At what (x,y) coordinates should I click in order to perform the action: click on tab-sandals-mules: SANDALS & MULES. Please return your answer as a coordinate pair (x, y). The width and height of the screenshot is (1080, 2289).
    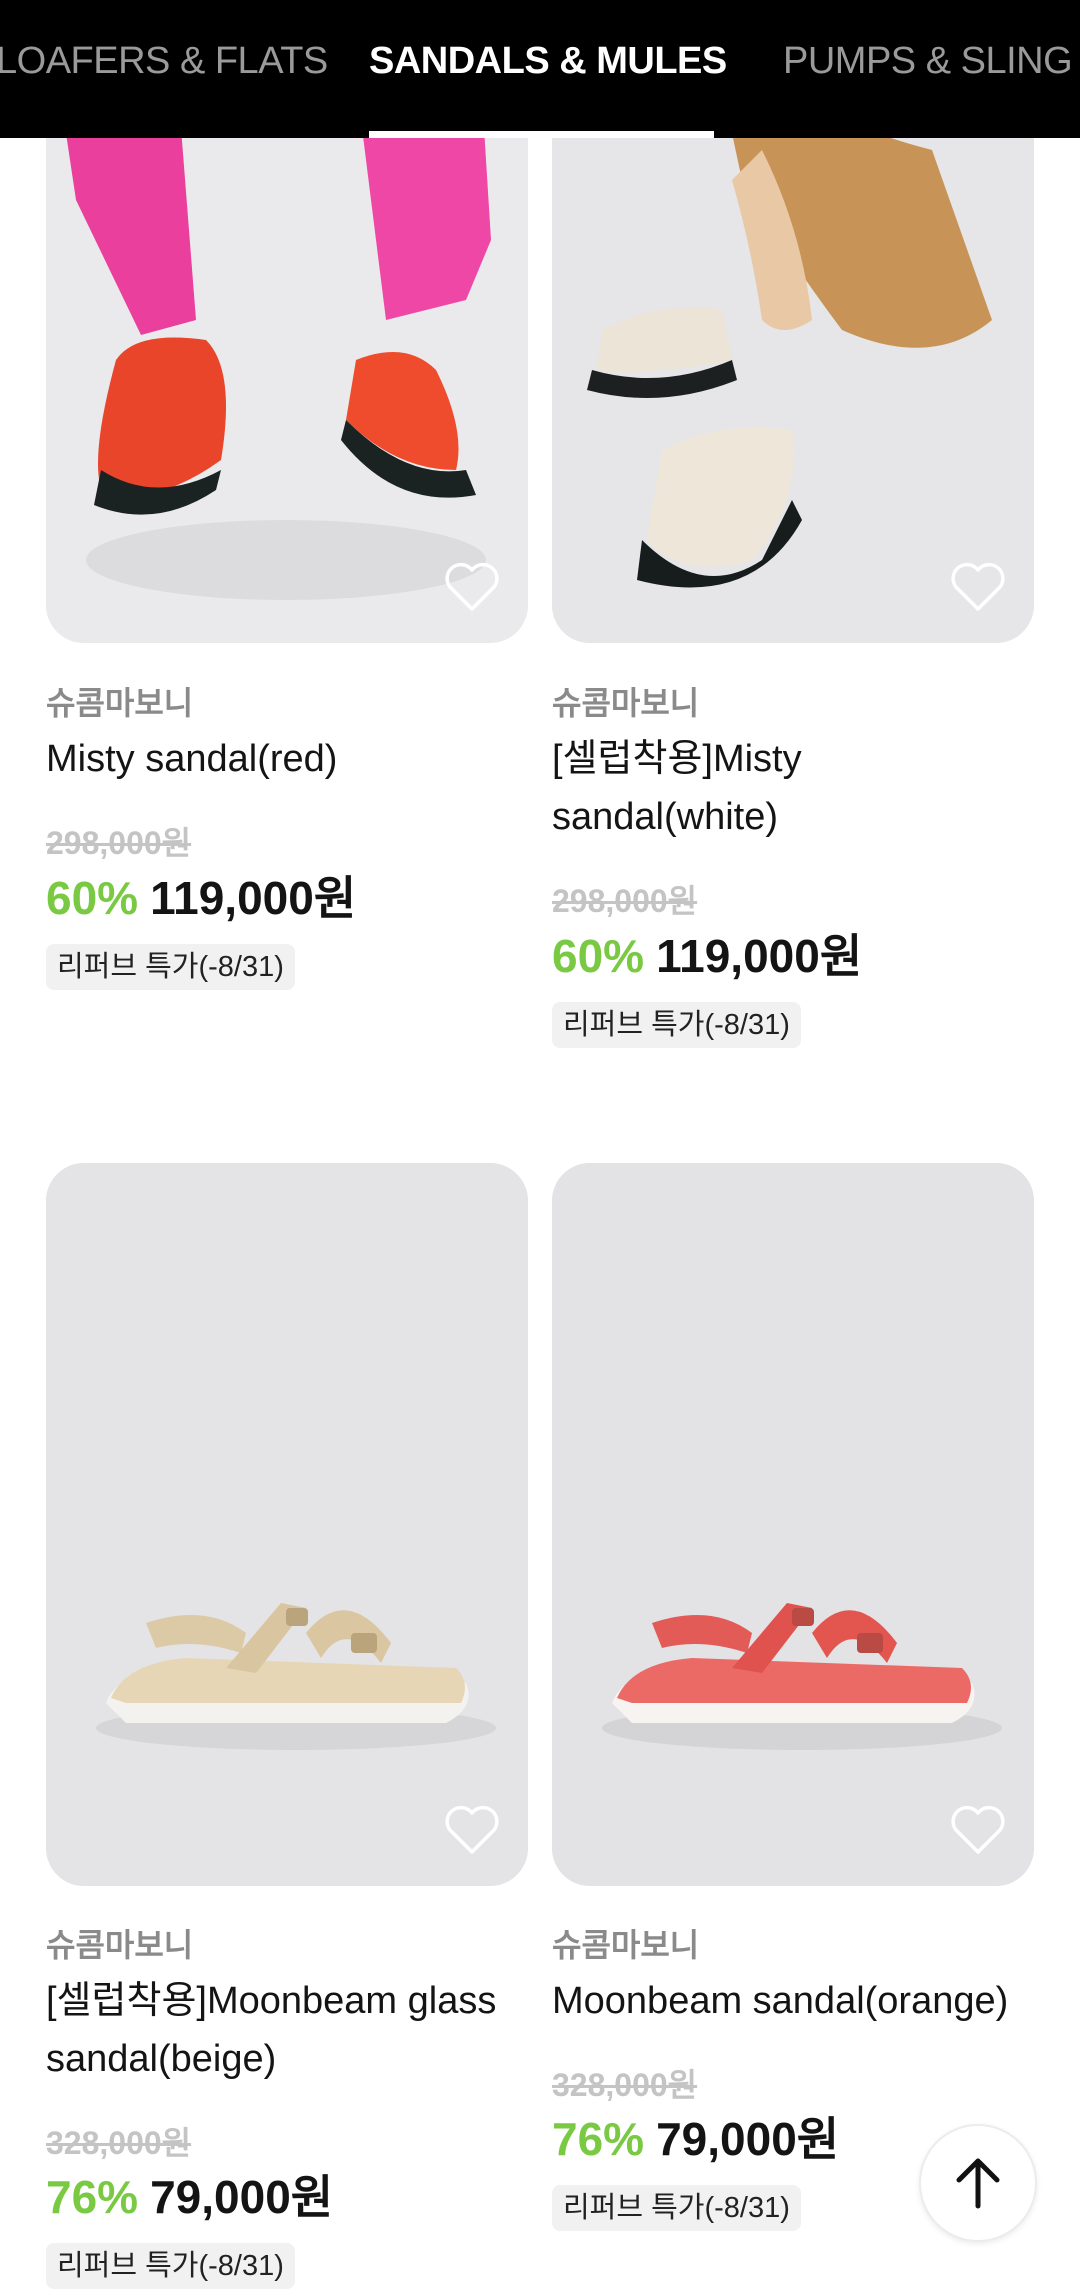
    Looking at the image, I should click on (548, 61).